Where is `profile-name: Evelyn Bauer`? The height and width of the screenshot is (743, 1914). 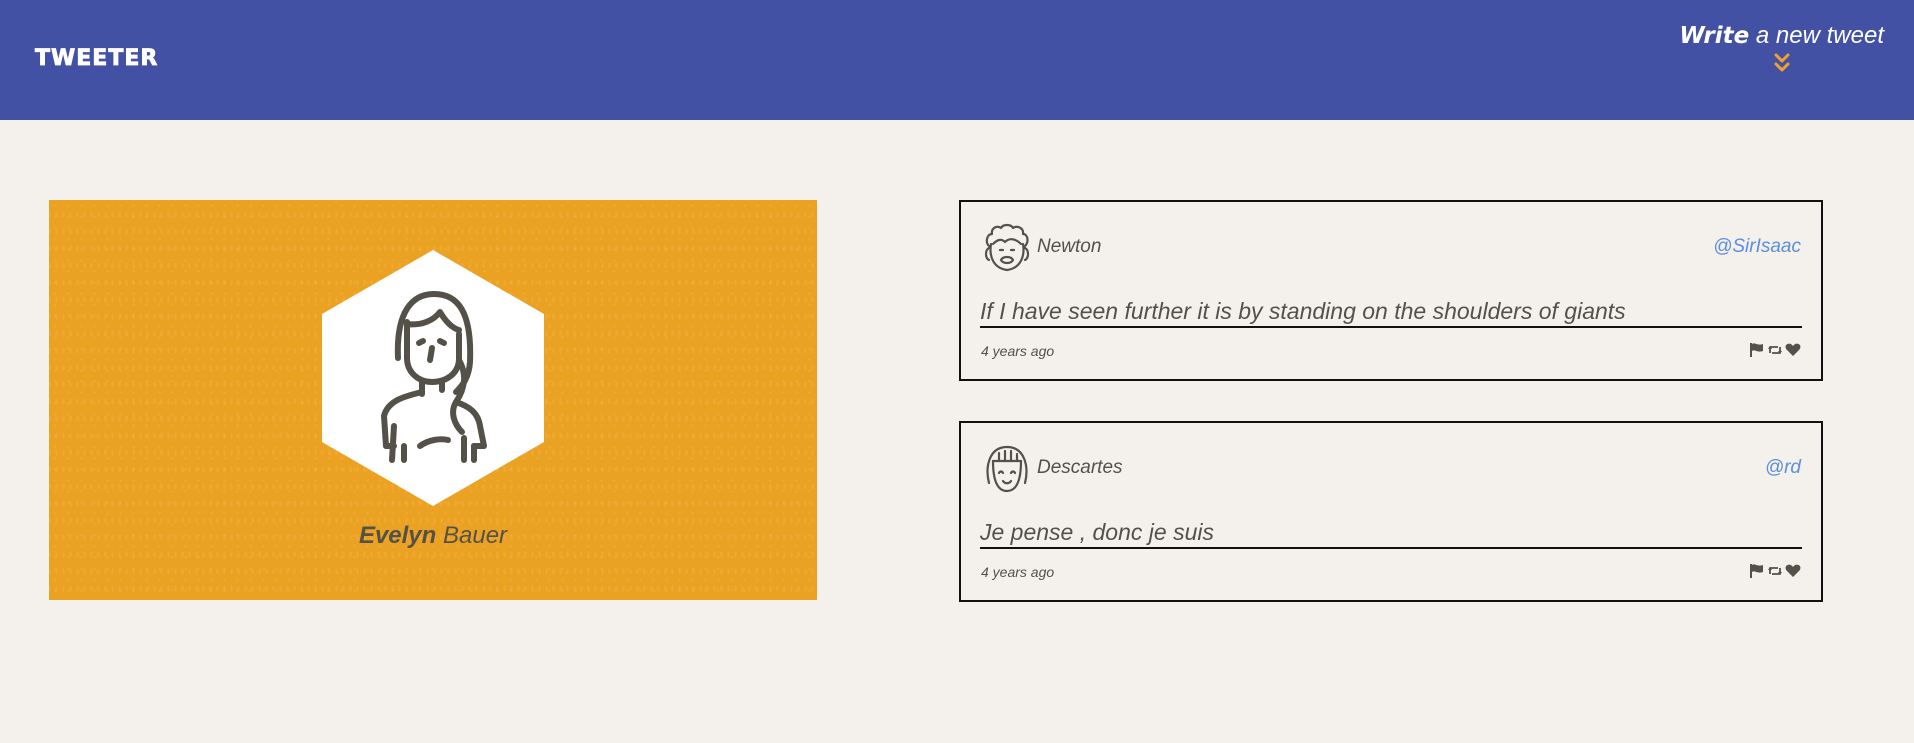 profile-name: Evelyn Bauer is located at coordinates (433, 536).